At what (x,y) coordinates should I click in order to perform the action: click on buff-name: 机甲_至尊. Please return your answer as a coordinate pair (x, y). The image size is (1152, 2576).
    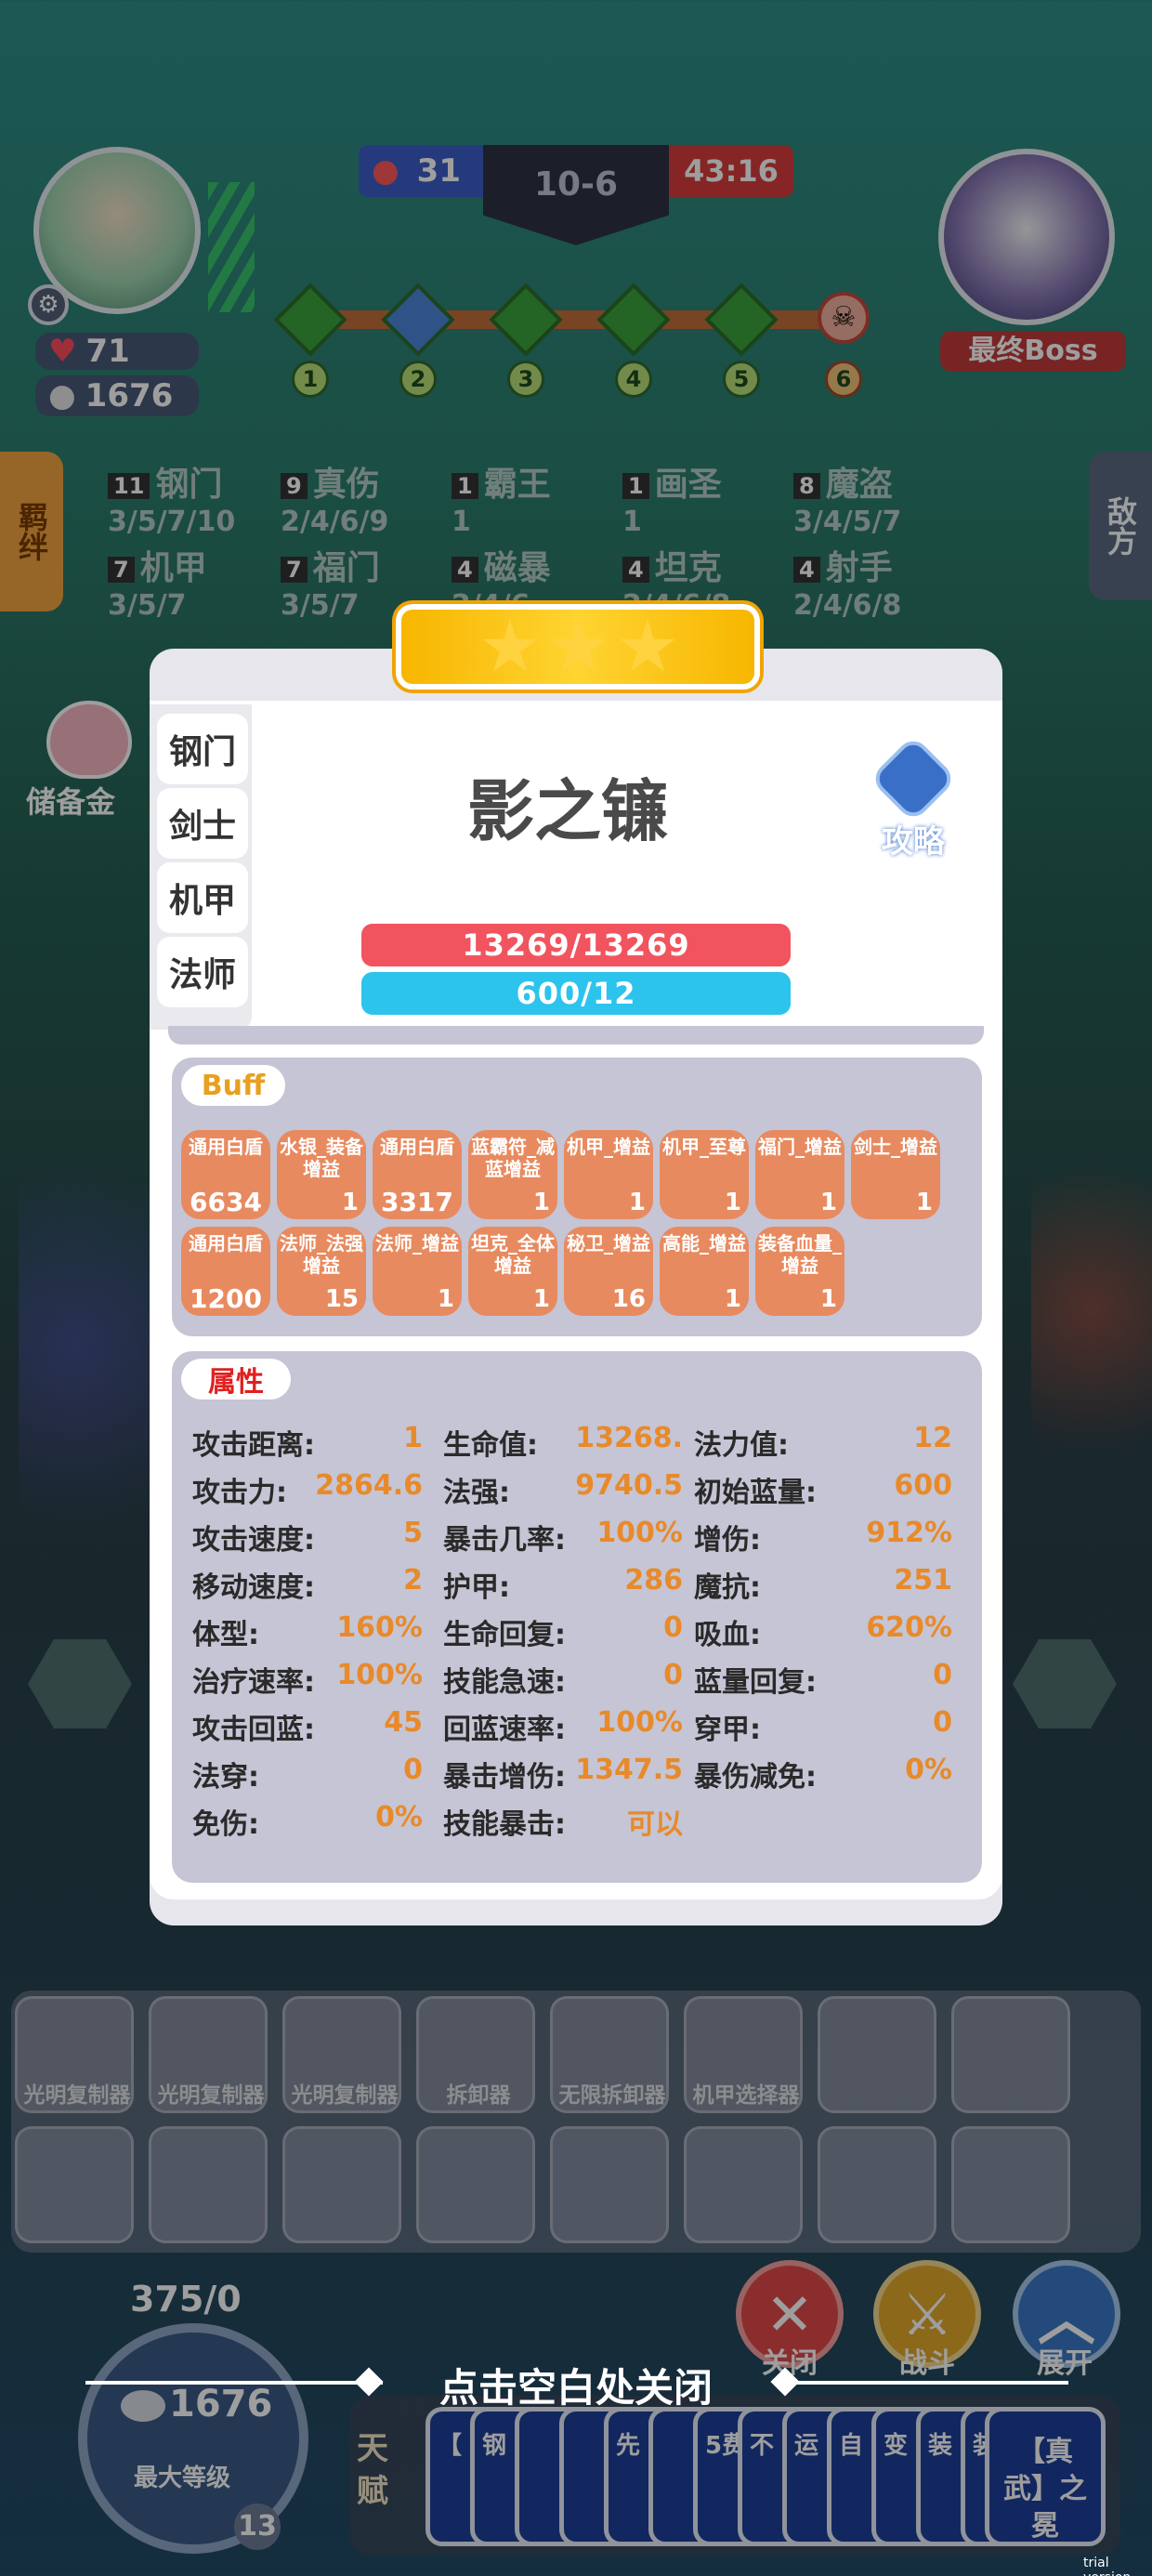
    Looking at the image, I should click on (704, 1147).